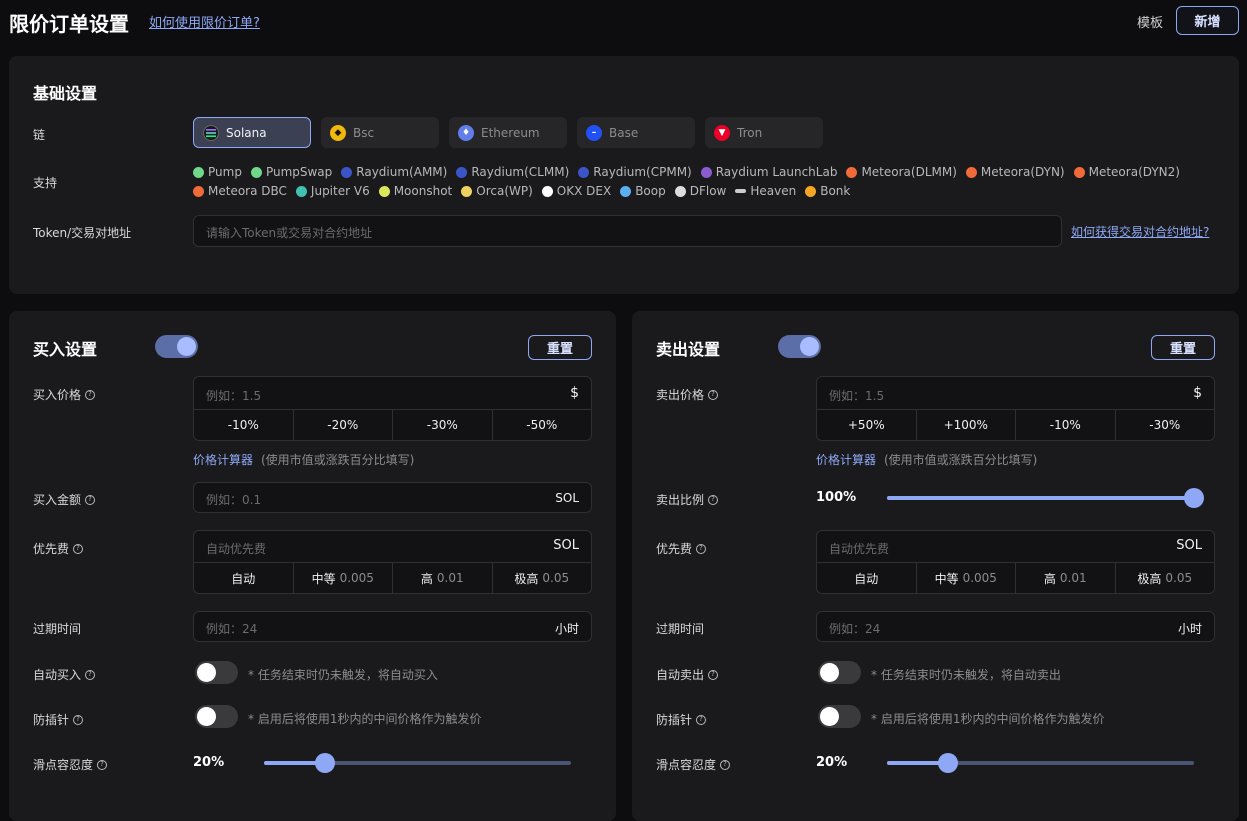 This screenshot has height=821, width=1247. I want to click on sell-fee-input: 自动优先费 SOL 自动 中等 0.005 高 0.01 极高 0.05, so click(1015, 562).